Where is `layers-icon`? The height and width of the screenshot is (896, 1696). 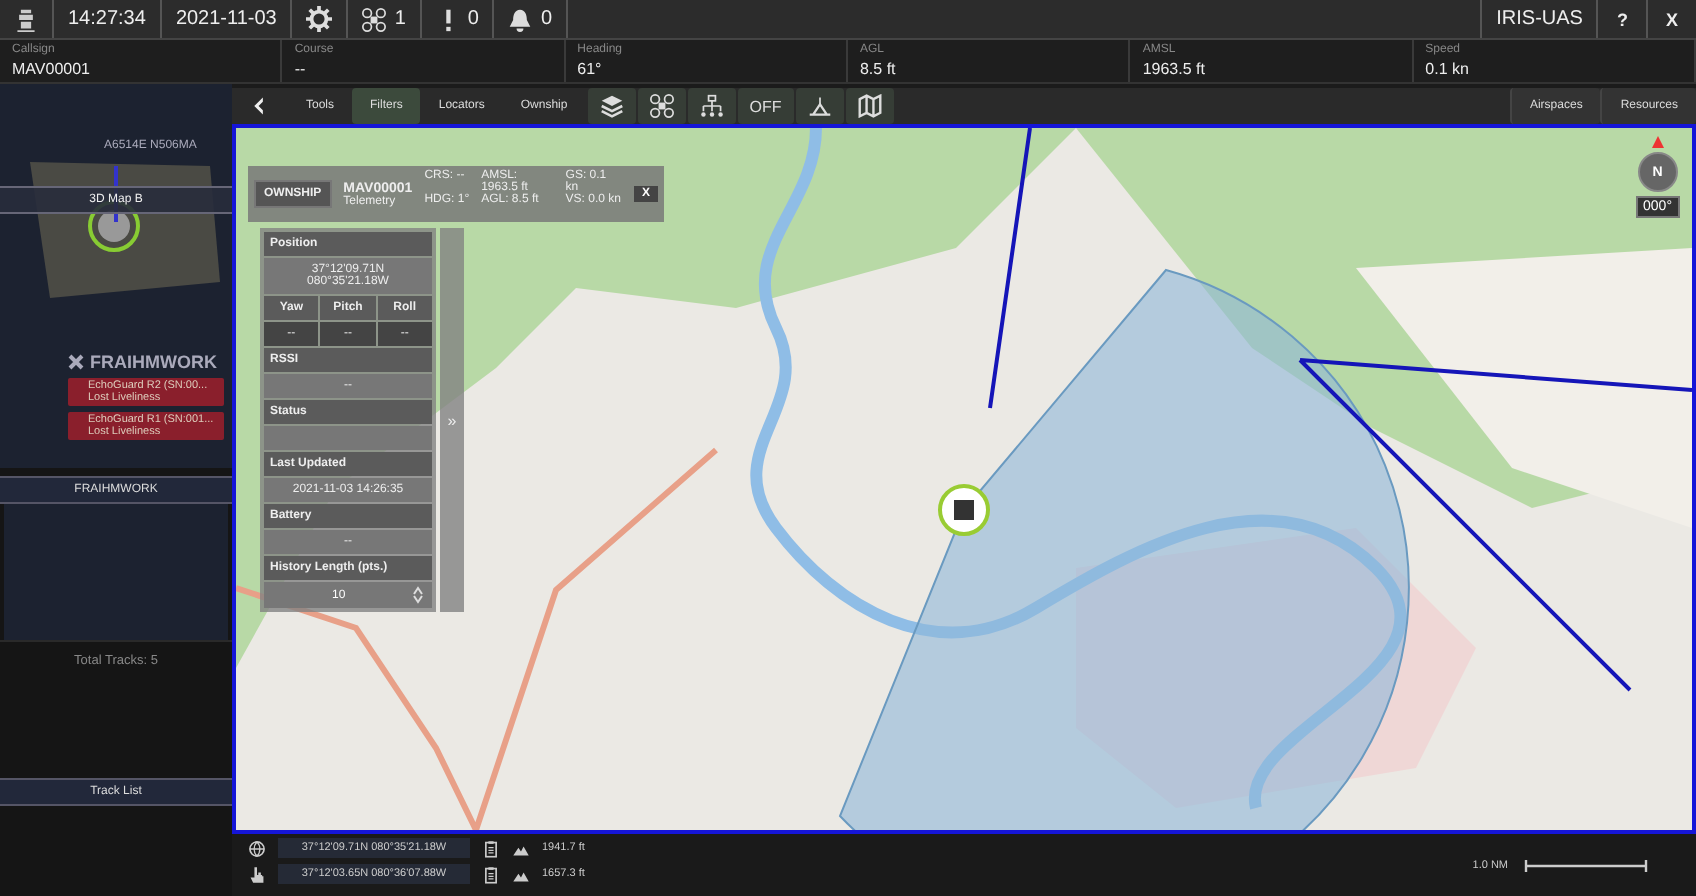 layers-icon is located at coordinates (611, 106).